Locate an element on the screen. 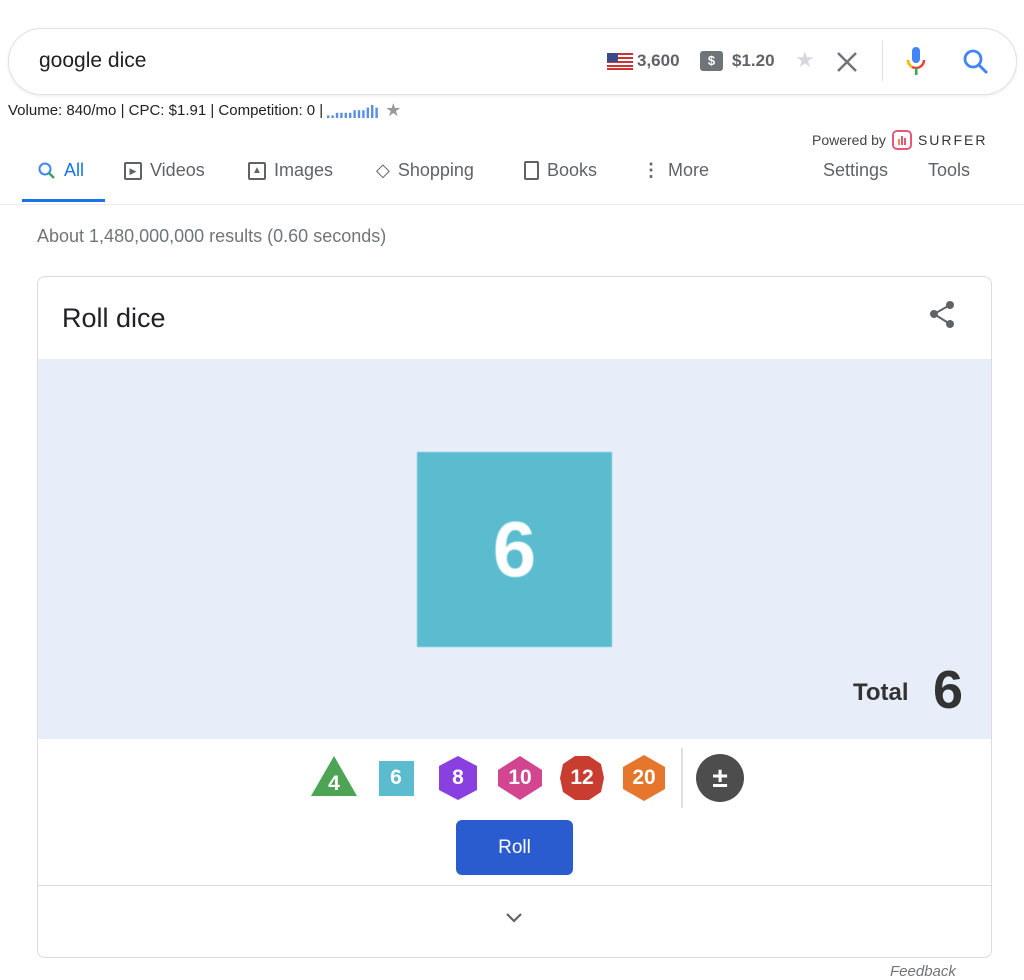  powered-by-label: Powered by is located at coordinates (849, 140).